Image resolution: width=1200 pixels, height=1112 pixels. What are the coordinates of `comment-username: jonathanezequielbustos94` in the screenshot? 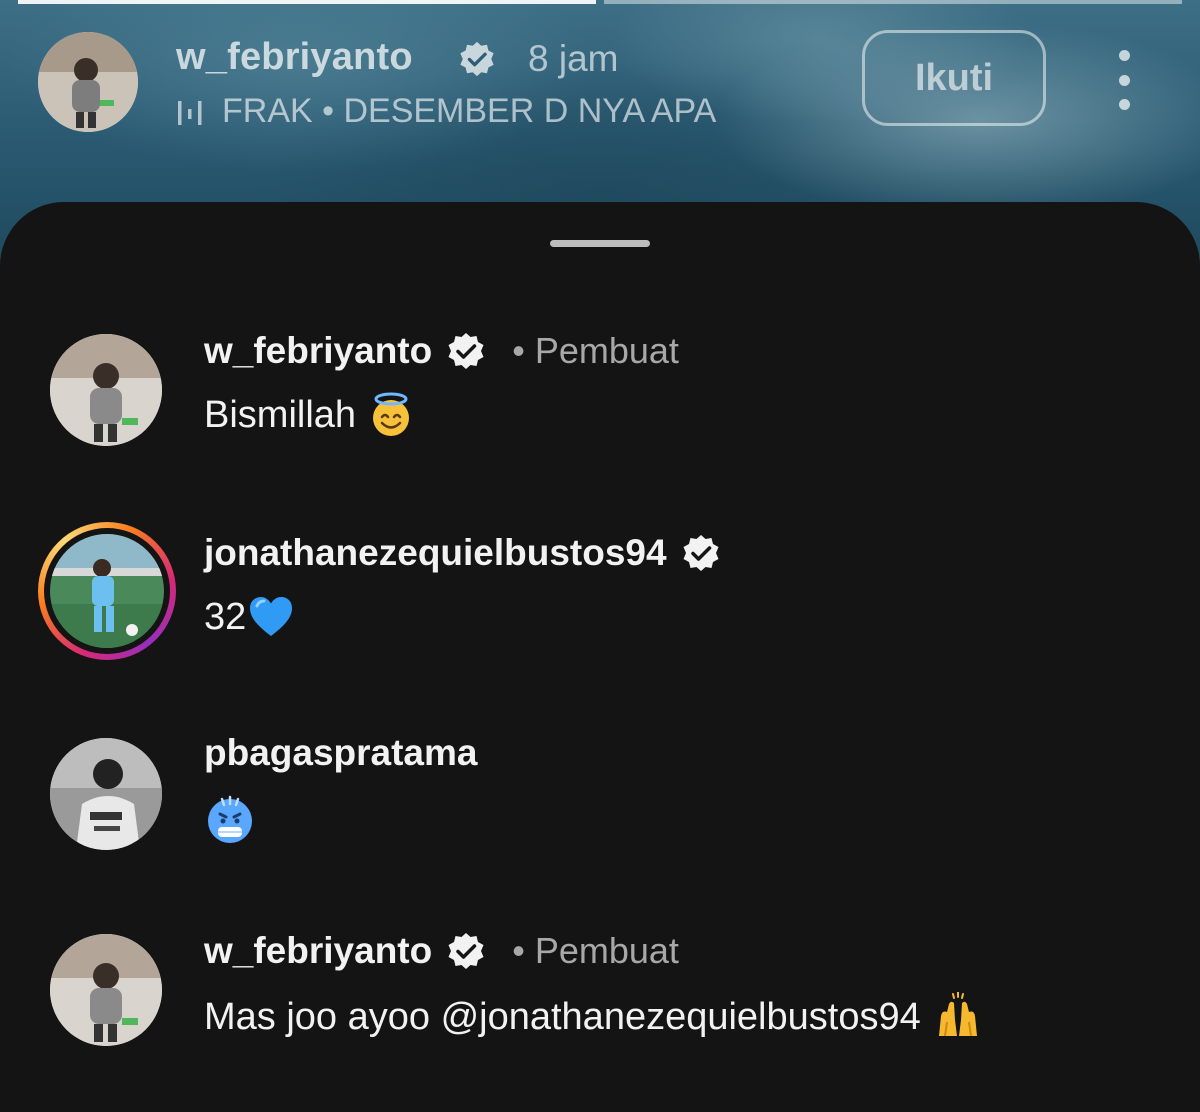 It's located at (435, 553).